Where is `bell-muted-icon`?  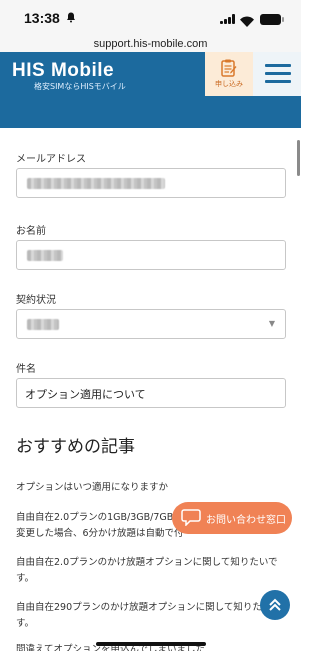
bell-muted-icon is located at coordinates (71, 19).